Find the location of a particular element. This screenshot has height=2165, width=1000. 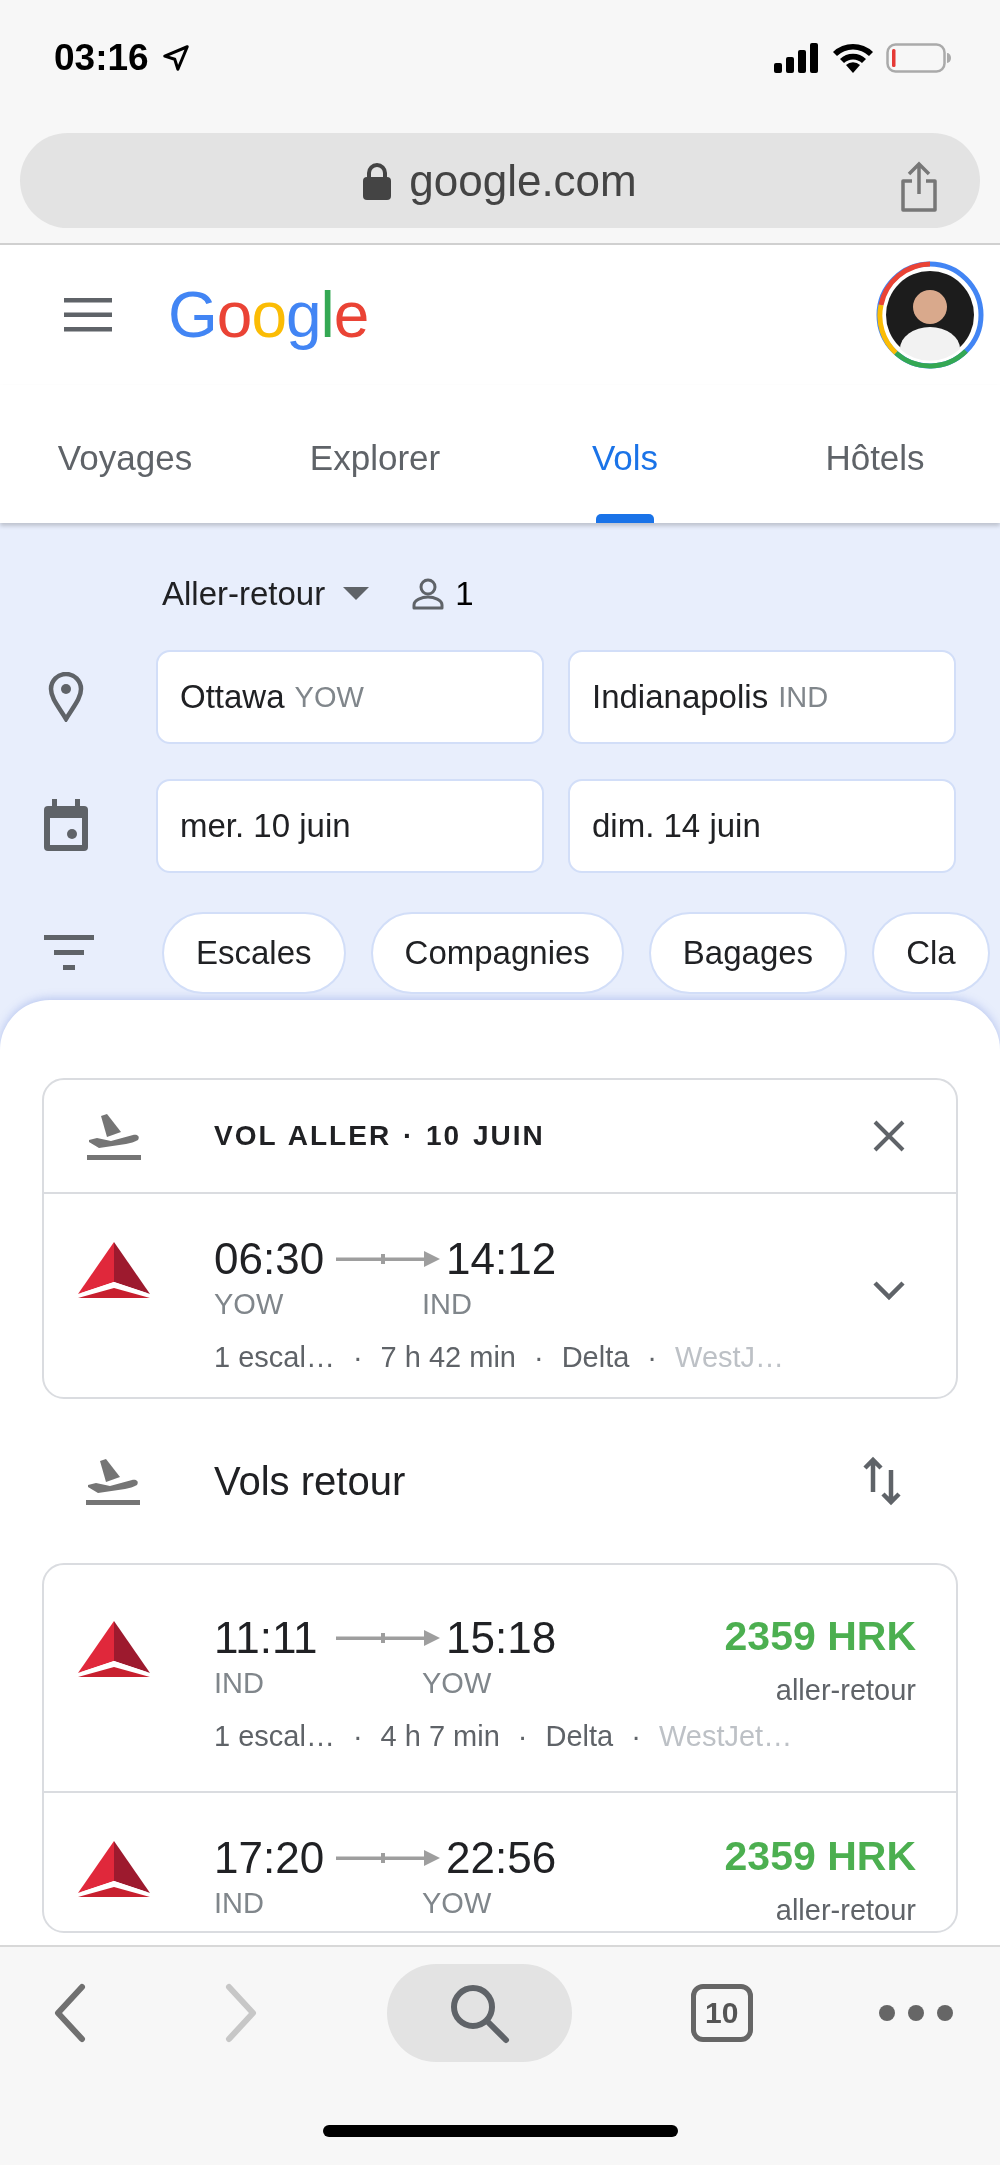

status-time: 03:16 is located at coordinates (101, 57).